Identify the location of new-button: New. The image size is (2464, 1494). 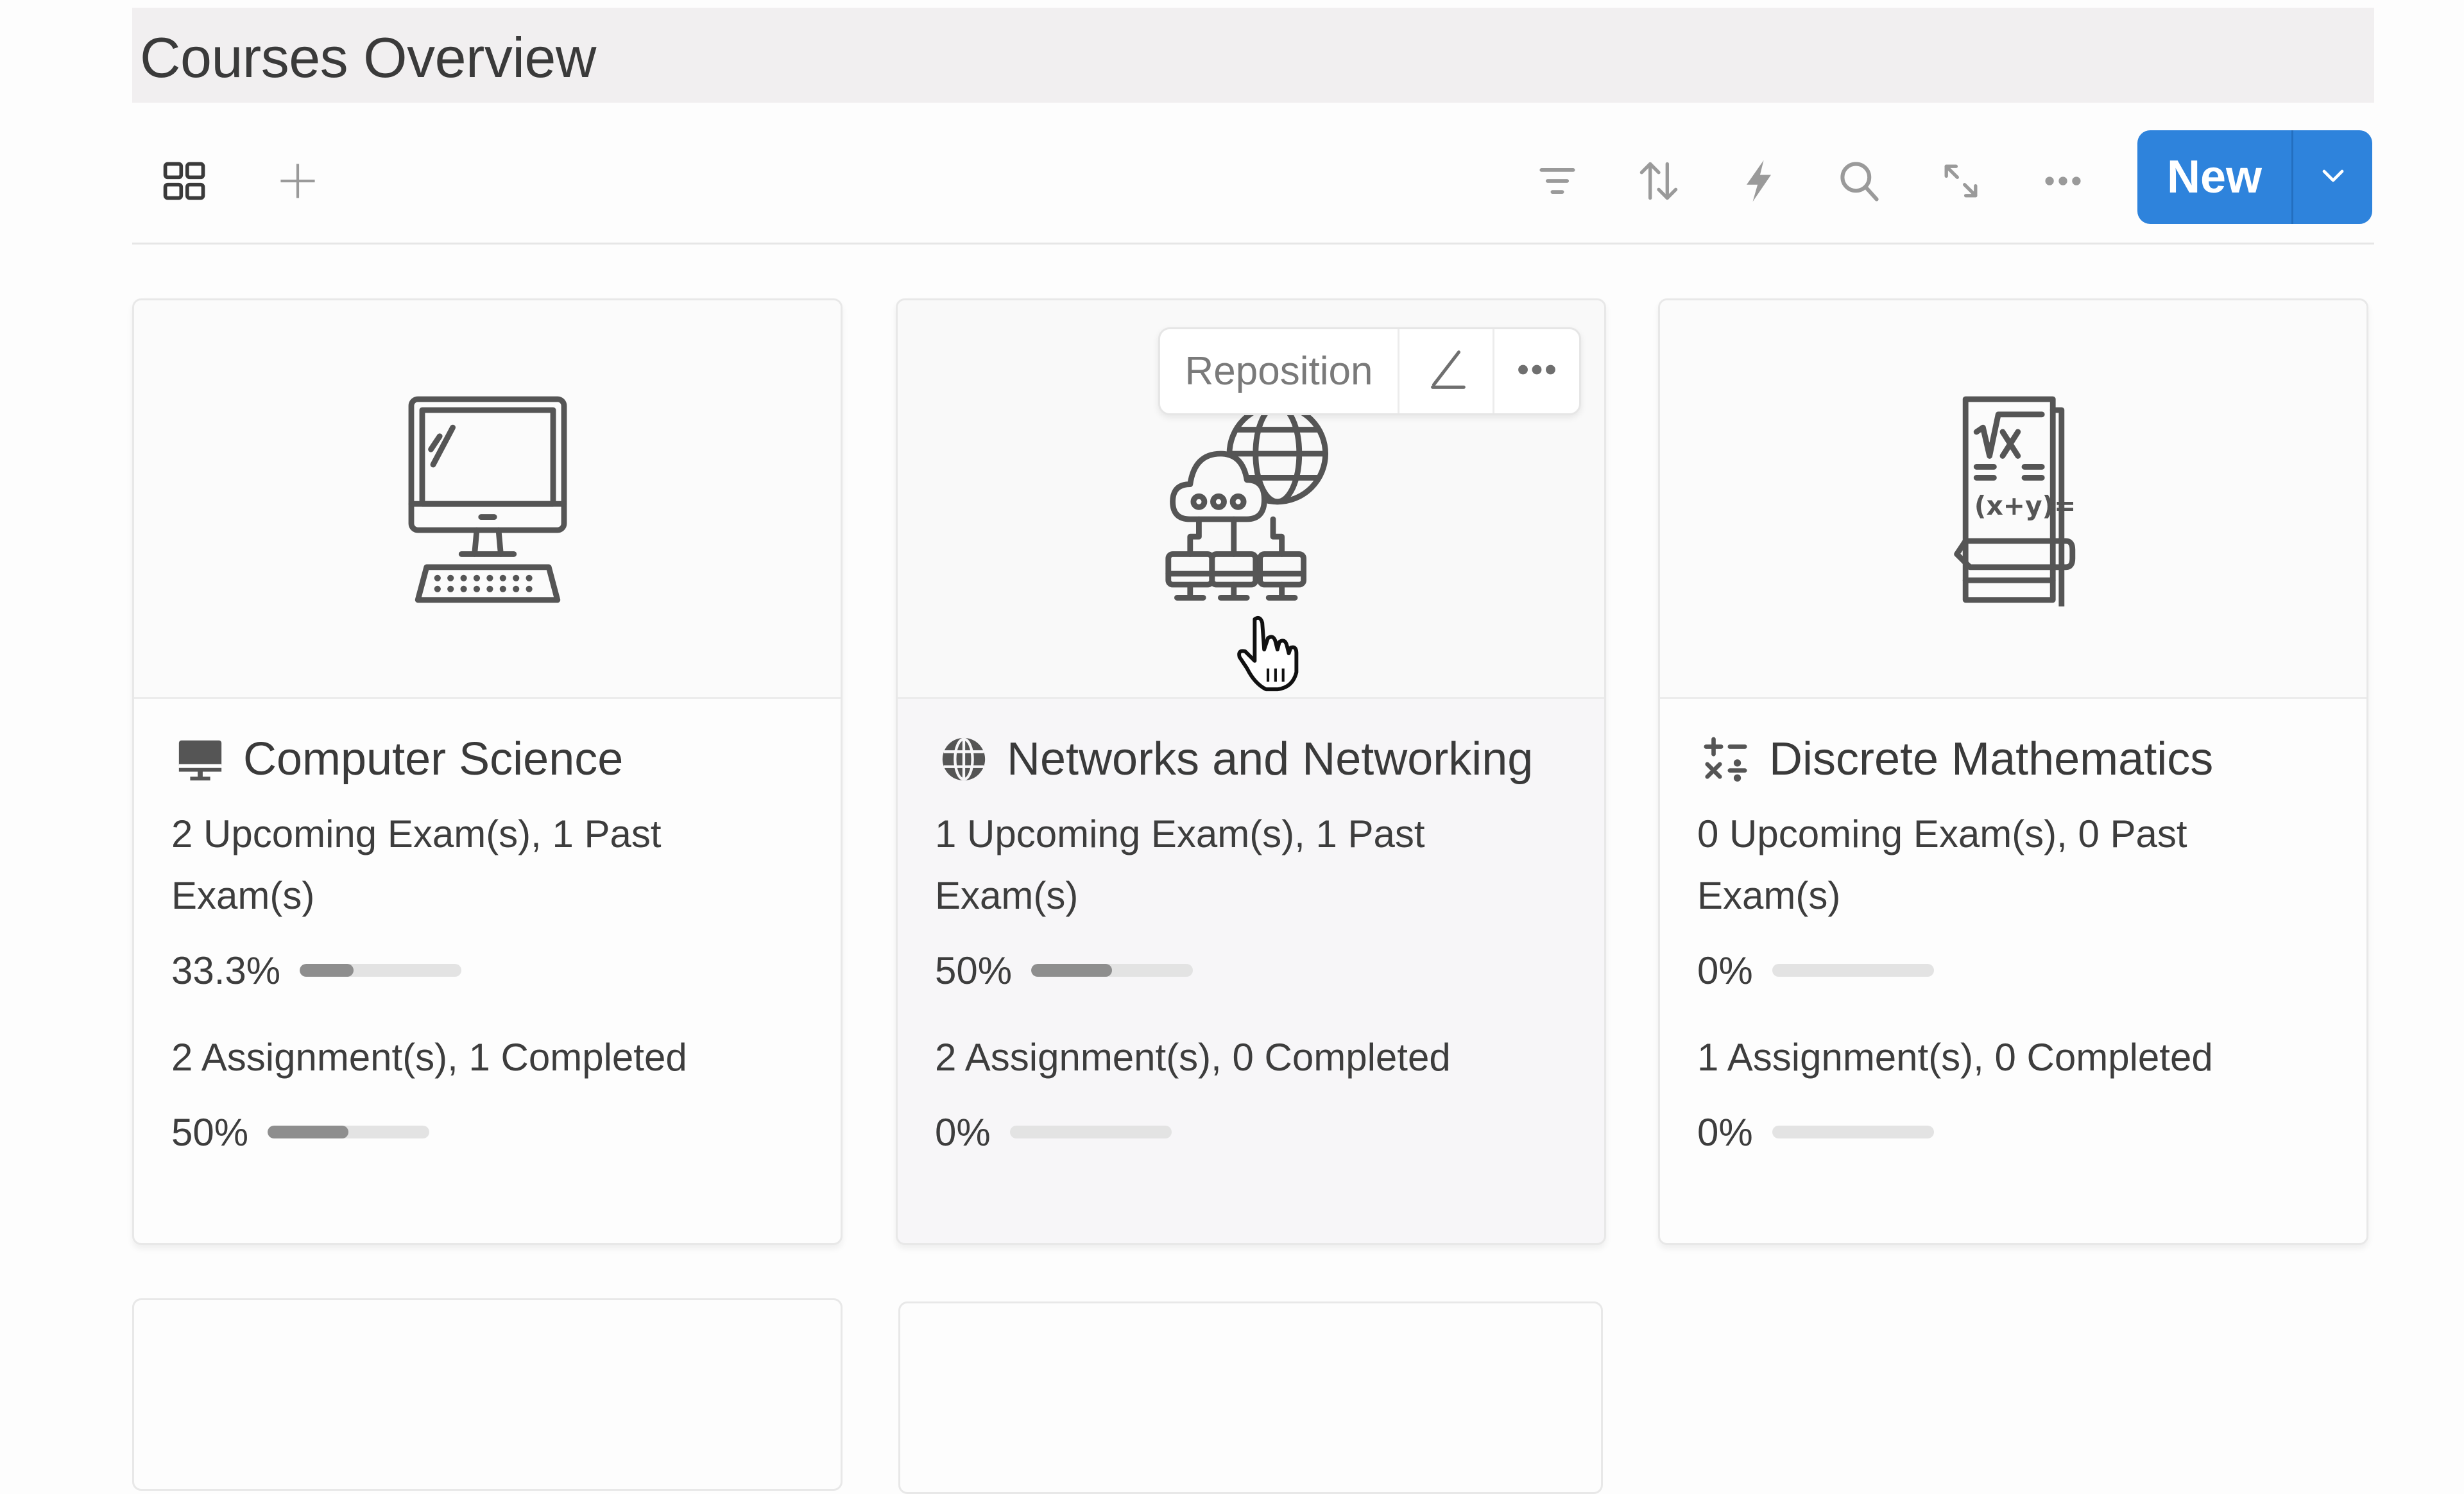
(2215, 177).